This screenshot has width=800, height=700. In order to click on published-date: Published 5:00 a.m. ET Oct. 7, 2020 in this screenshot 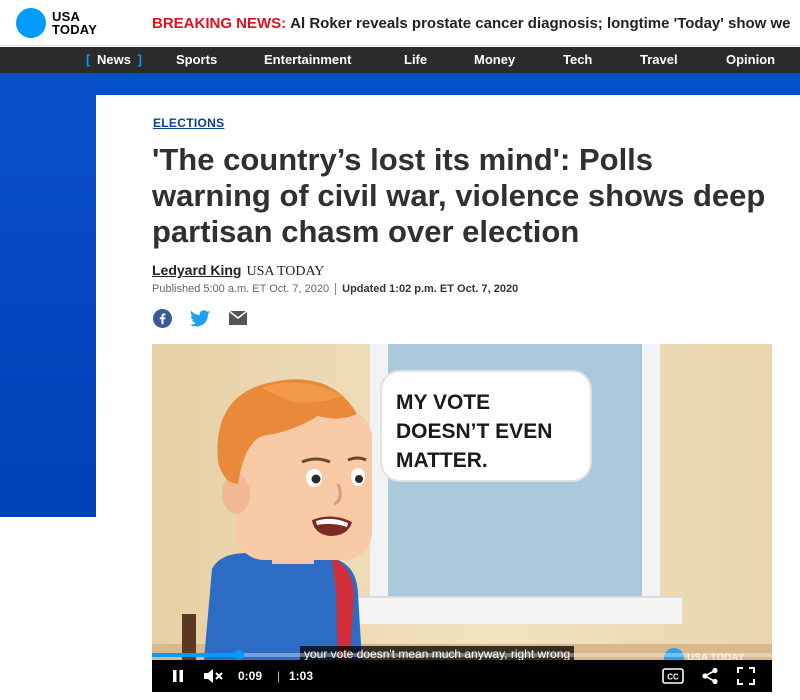, I will do `click(241, 289)`.